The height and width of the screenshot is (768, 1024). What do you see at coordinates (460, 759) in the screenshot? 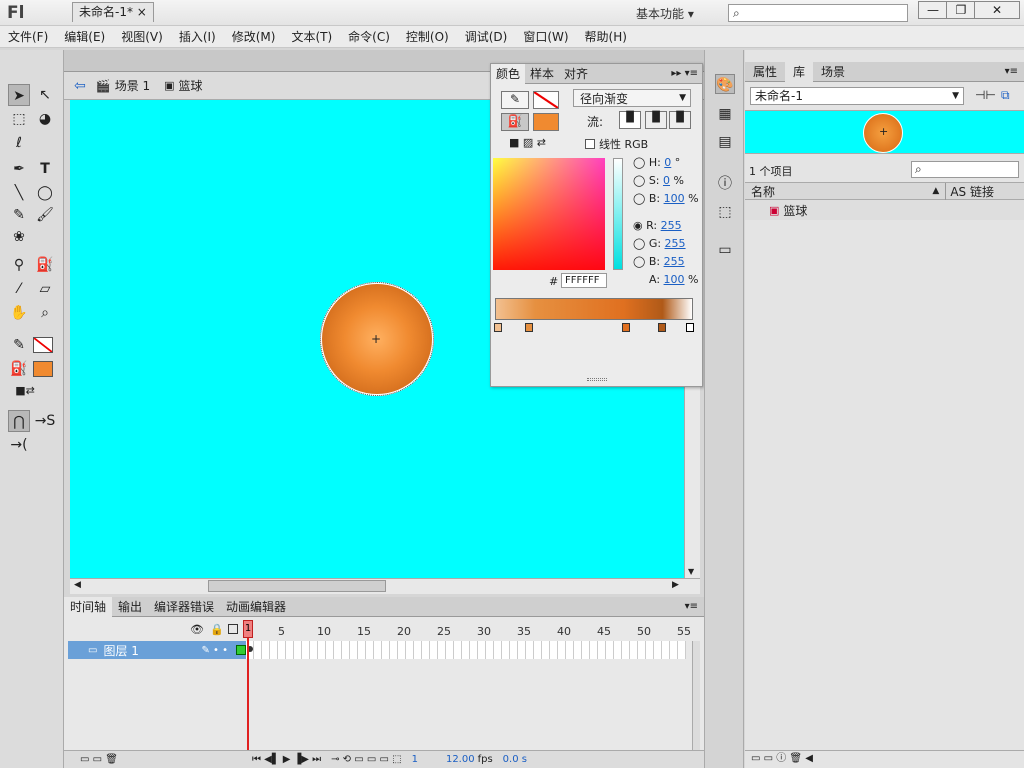
I see `fps-readout: 12.00` at bounding box center [460, 759].